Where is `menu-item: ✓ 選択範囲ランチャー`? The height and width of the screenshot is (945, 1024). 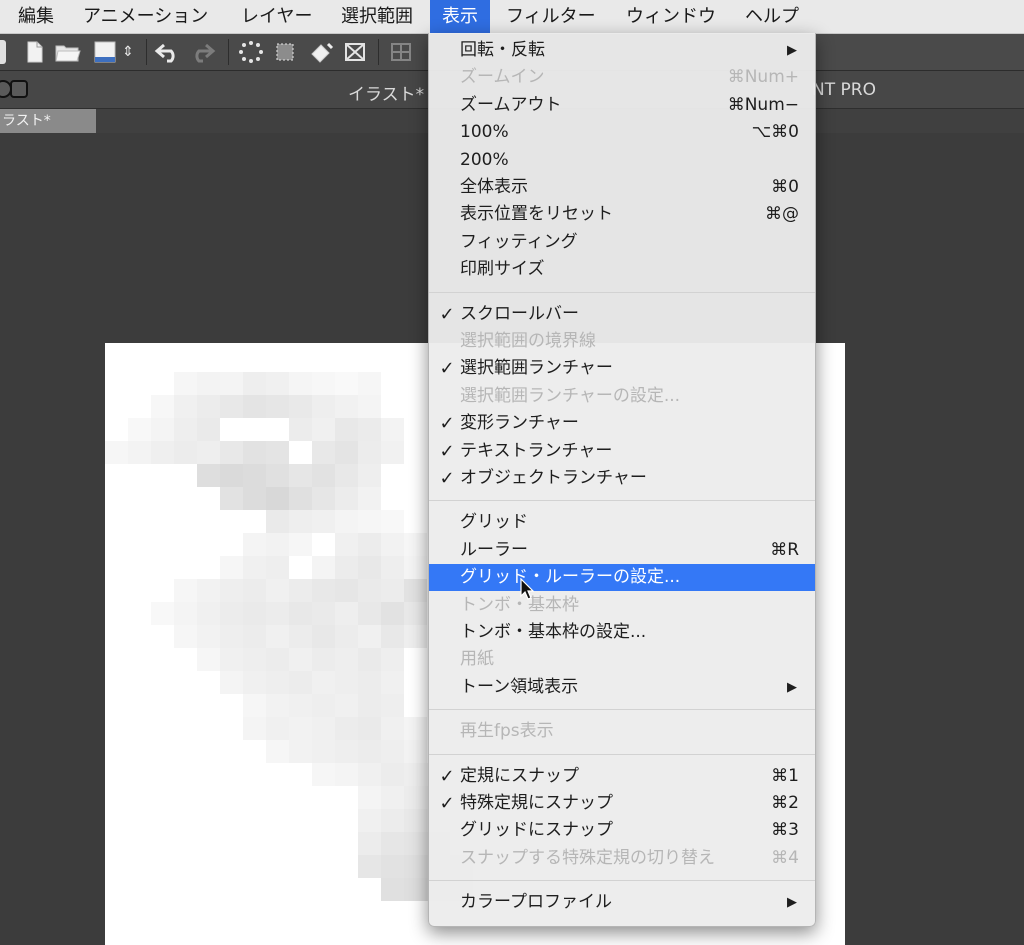
menu-item: ✓ 選択範囲ランチャー is located at coordinates (622, 368).